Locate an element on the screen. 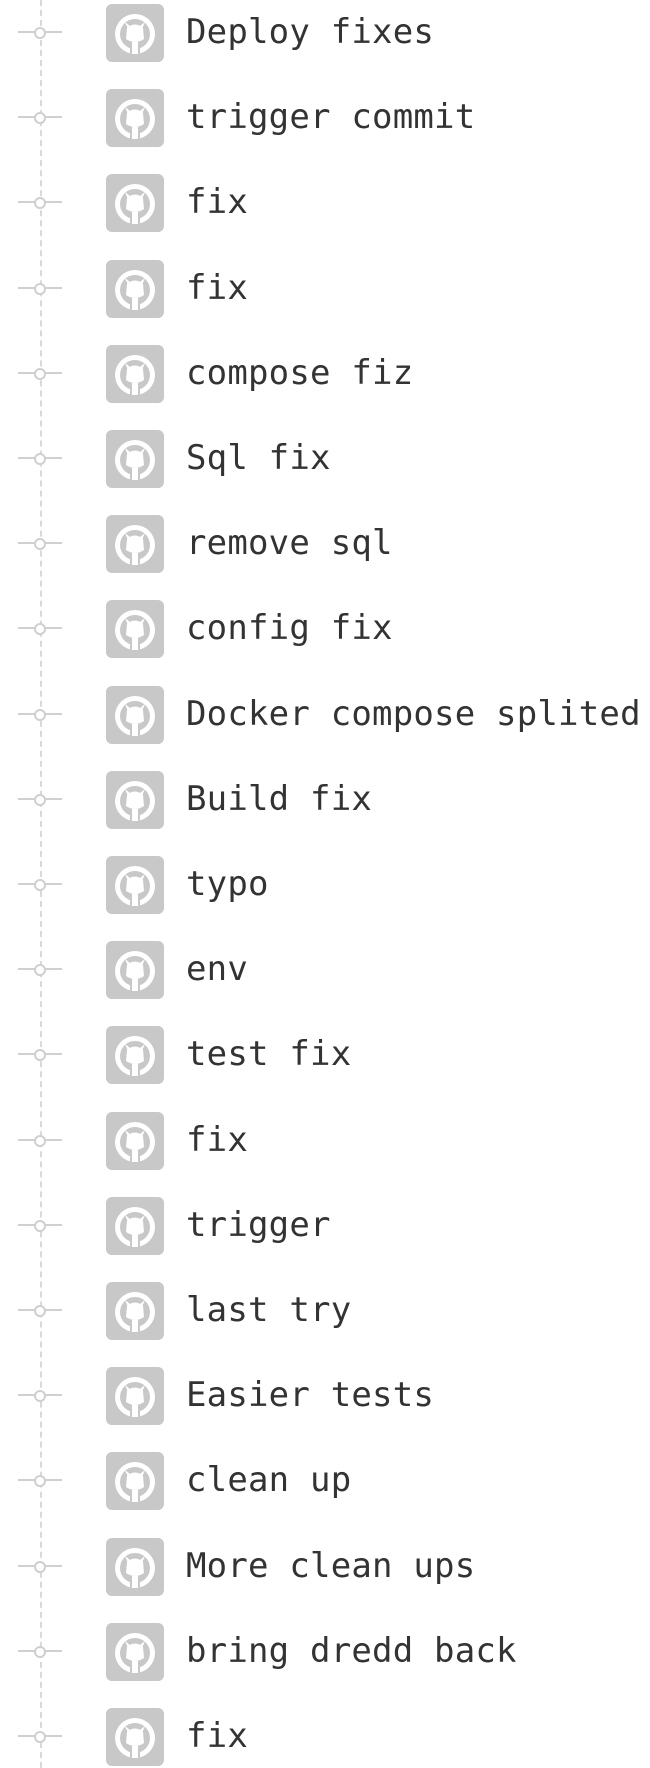 This screenshot has height=1768, width=650. commit-item: typo is located at coordinates (325, 884).